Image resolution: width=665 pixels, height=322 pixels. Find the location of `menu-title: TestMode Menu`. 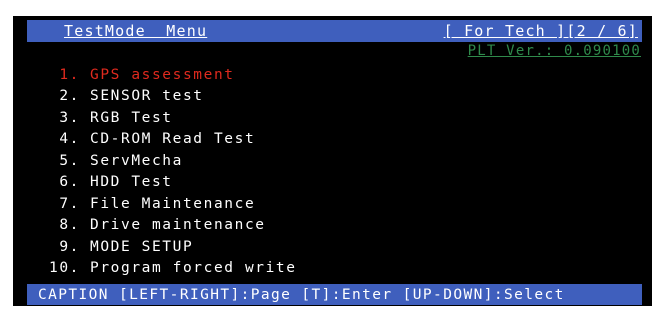

menu-title: TestMode Menu is located at coordinates (136, 31).